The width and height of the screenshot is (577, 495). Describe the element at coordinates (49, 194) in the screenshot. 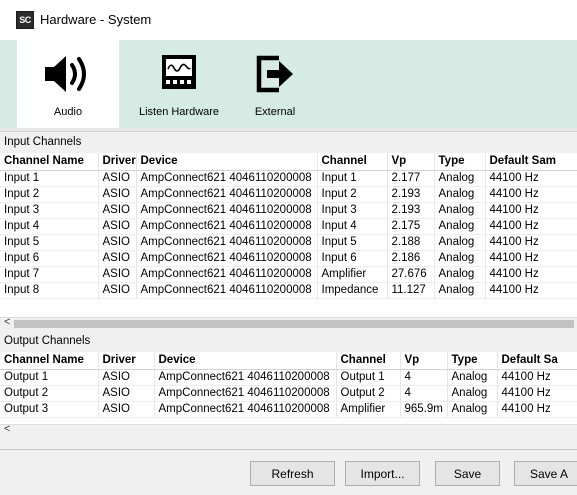

I see `table-cell: Input 2` at that location.